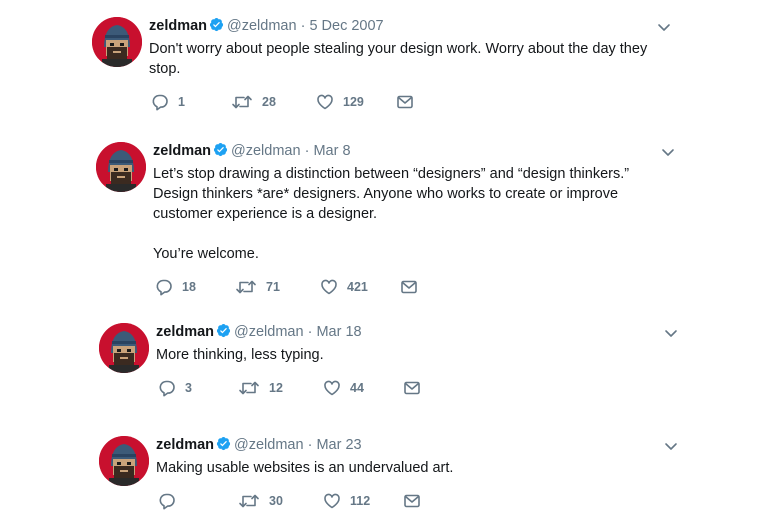  I want to click on reply-button: 1, so click(168, 102).